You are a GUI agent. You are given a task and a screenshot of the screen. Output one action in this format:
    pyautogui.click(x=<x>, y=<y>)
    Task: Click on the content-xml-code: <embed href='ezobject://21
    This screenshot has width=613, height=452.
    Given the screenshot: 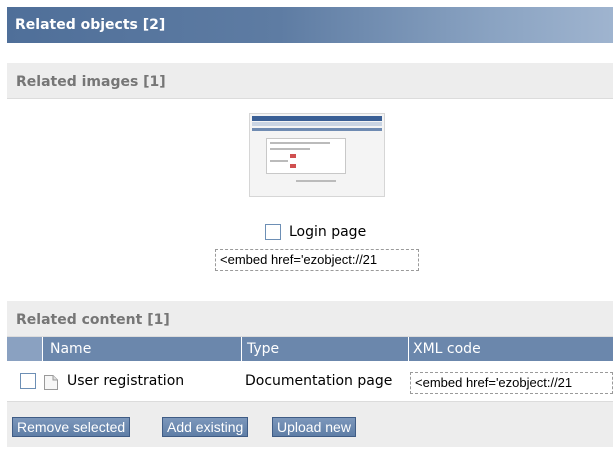 What is the action you would take?
    pyautogui.click(x=511, y=383)
    